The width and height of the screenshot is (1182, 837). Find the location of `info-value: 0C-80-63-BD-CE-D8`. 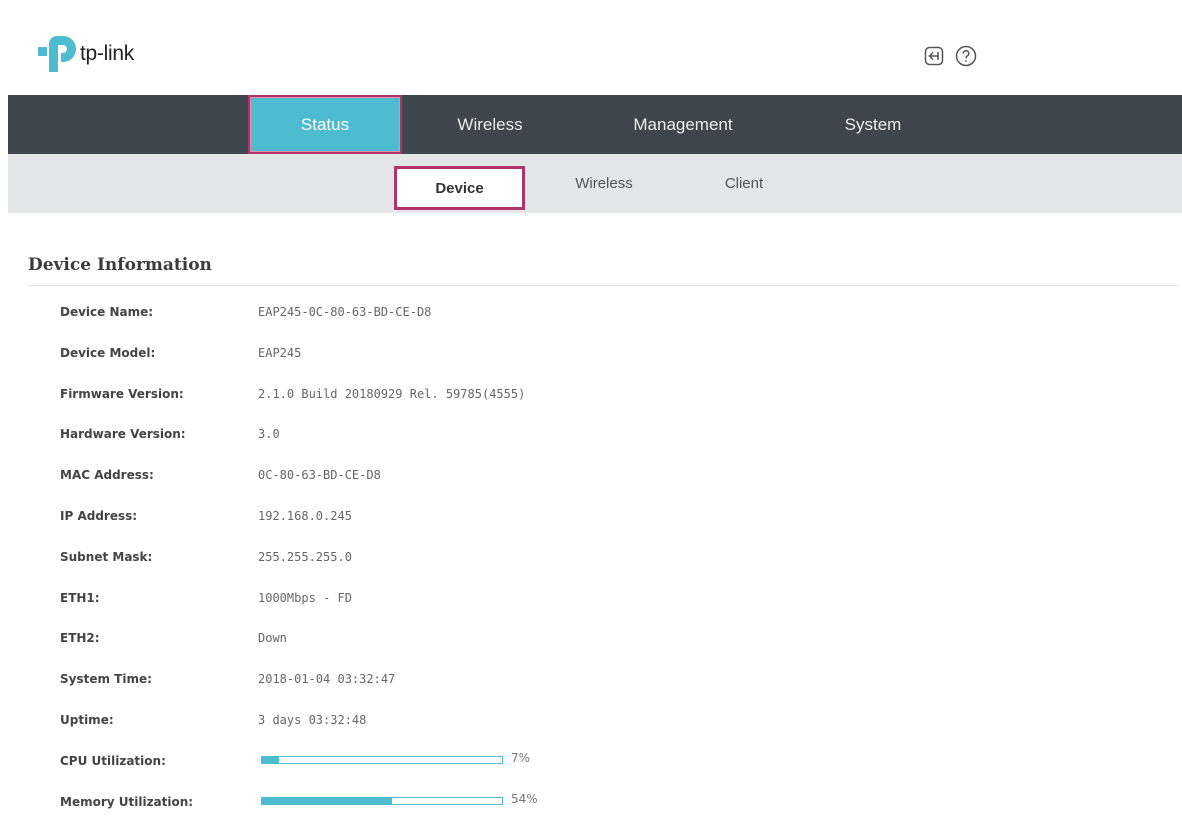

info-value: 0C-80-63-BD-CE-D8 is located at coordinates (319, 475).